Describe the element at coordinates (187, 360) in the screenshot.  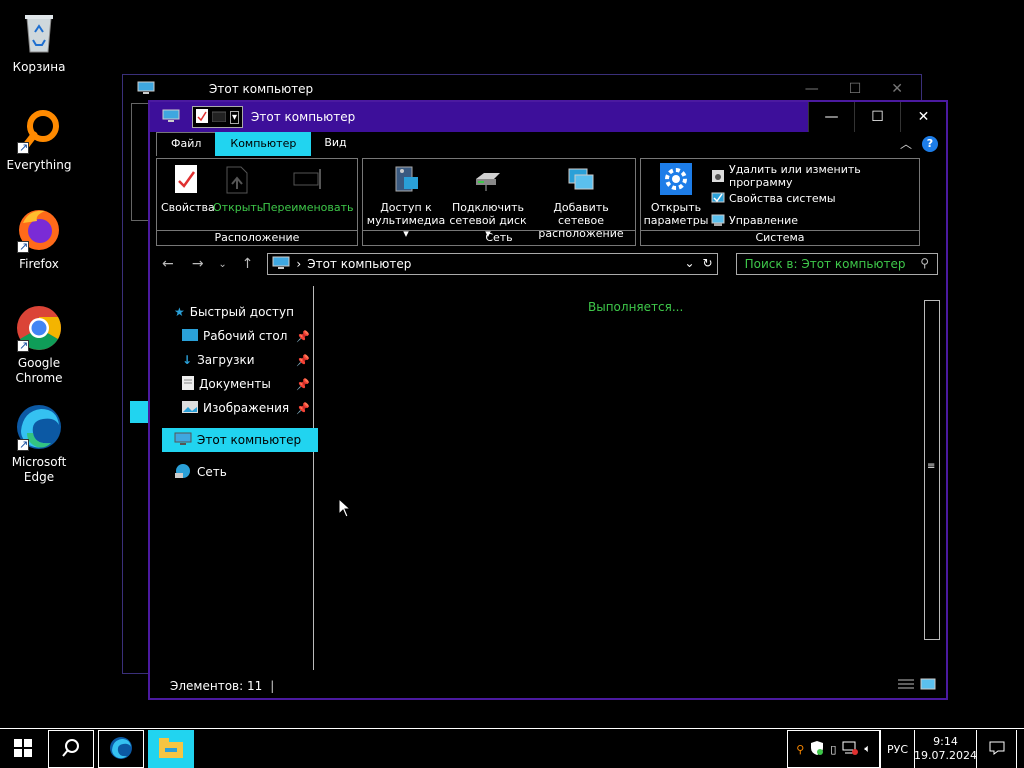
I see `download-arrow-icon: ↓` at that location.